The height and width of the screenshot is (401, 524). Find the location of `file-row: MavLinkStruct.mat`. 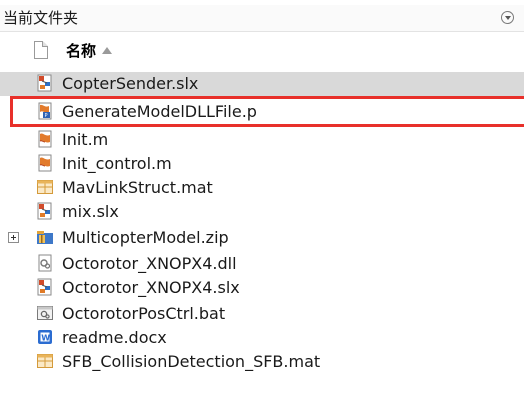

file-row: MavLinkStruct.mat is located at coordinates (262, 188).